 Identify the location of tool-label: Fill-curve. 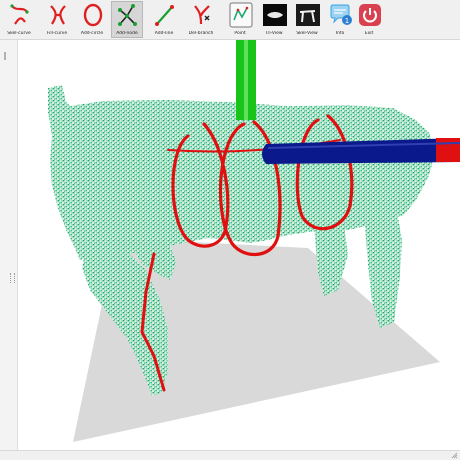
(57, 33).